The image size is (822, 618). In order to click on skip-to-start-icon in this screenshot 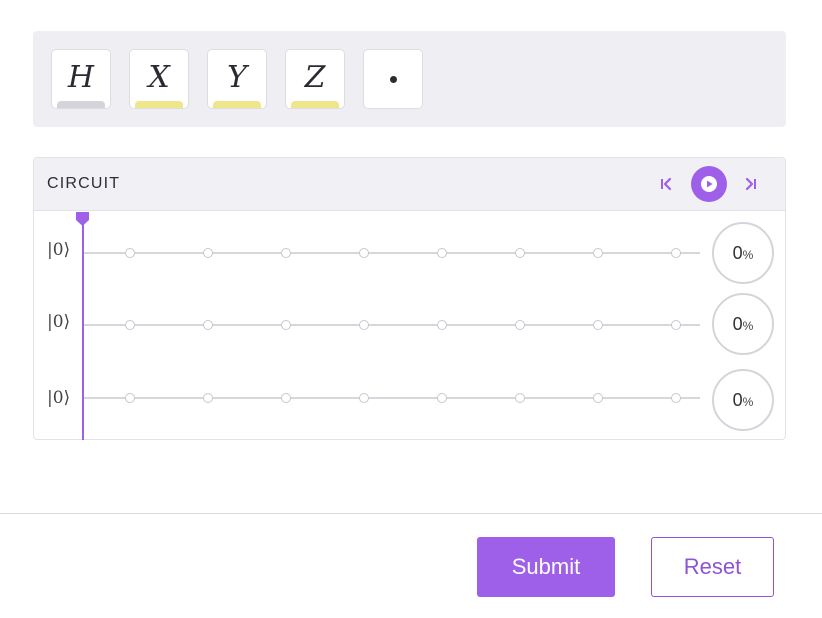, I will do `click(666, 186)`.